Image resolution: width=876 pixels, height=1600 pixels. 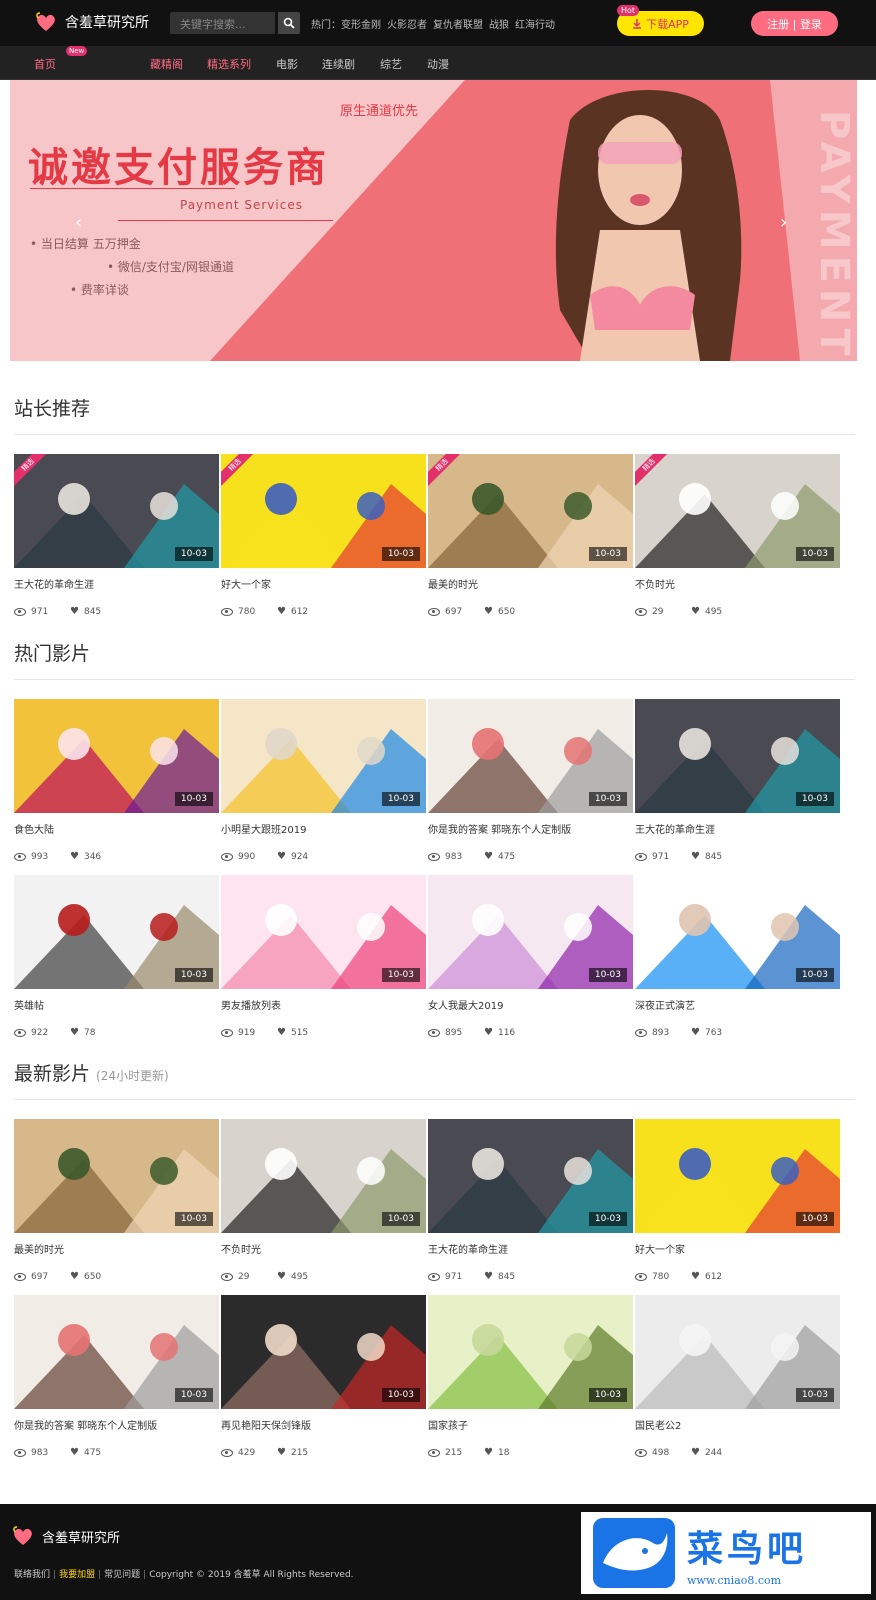 What do you see at coordinates (785, 222) in the screenshot?
I see `next-slide-icon: ›` at bounding box center [785, 222].